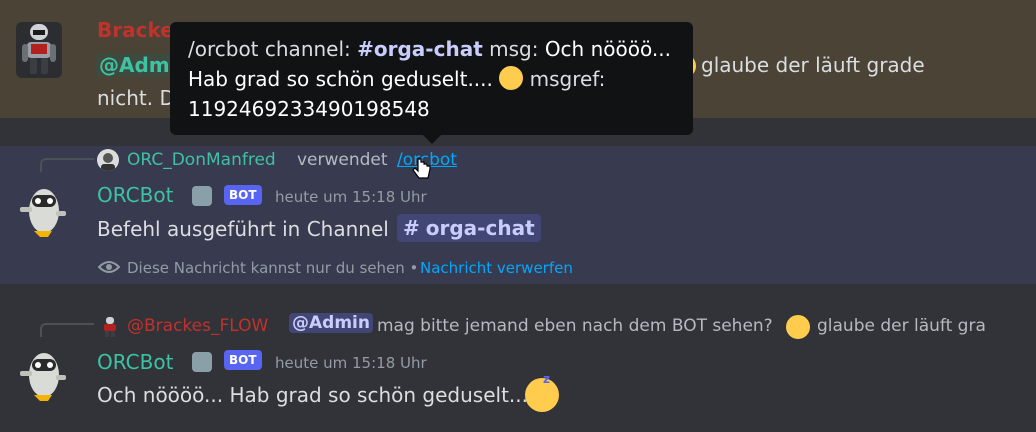 The image size is (1036, 432). What do you see at coordinates (136, 98) in the screenshot?
I see `message-text-line2: nicht. D` at bounding box center [136, 98].